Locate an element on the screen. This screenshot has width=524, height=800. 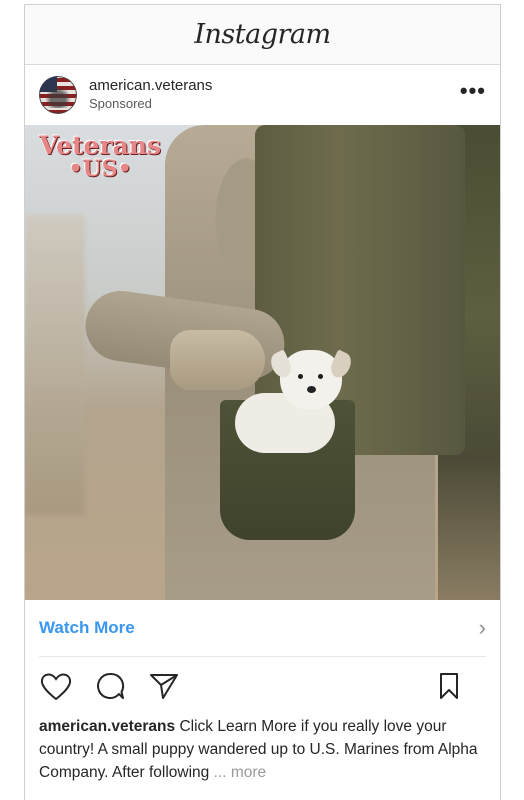
post-header: american.veterans Sponsored ••• is located at coordinates (262, 95).